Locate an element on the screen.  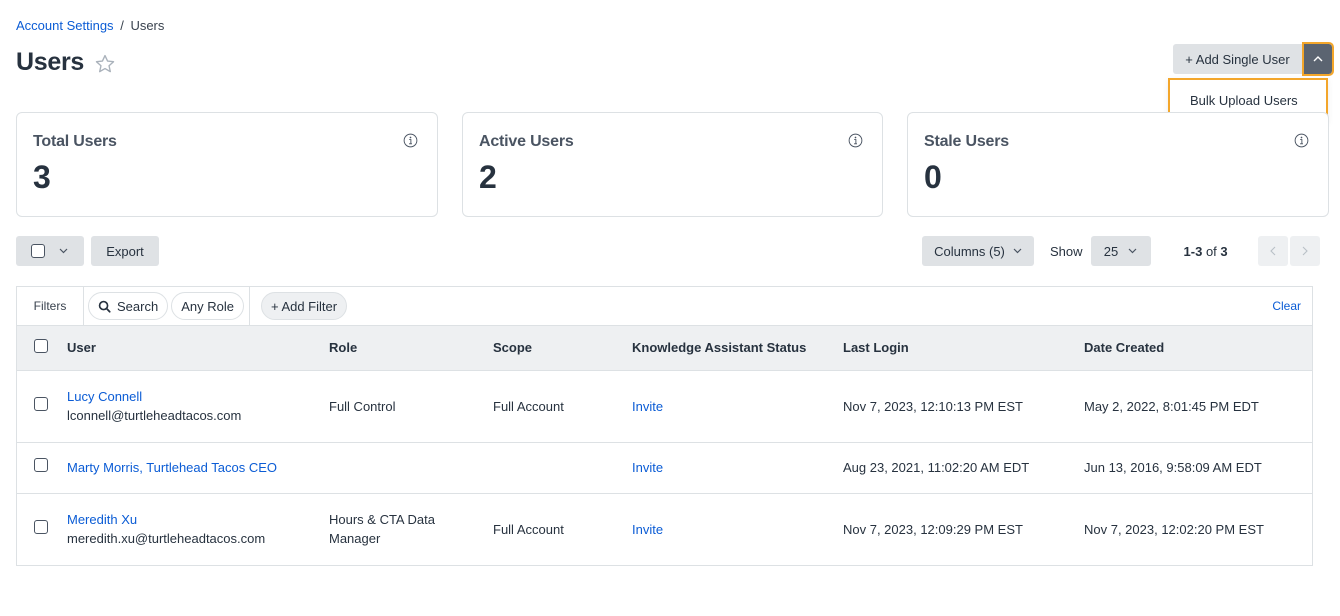
select-all-checkbox is located at coordinates (38, 251).